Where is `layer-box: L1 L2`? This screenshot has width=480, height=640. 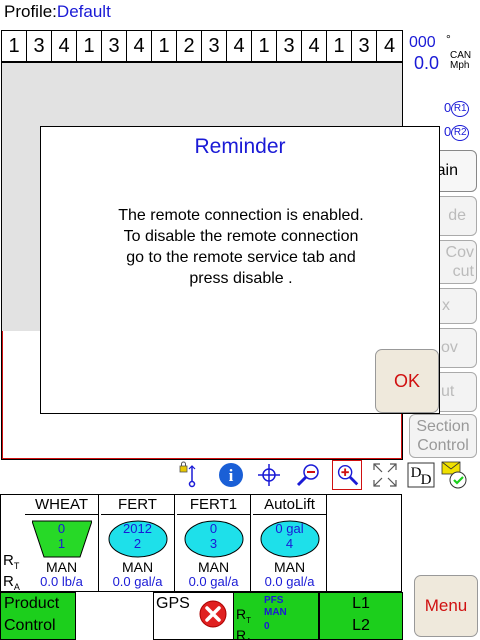 layer-box: L1 L2 is located at coordinates (361, 616).